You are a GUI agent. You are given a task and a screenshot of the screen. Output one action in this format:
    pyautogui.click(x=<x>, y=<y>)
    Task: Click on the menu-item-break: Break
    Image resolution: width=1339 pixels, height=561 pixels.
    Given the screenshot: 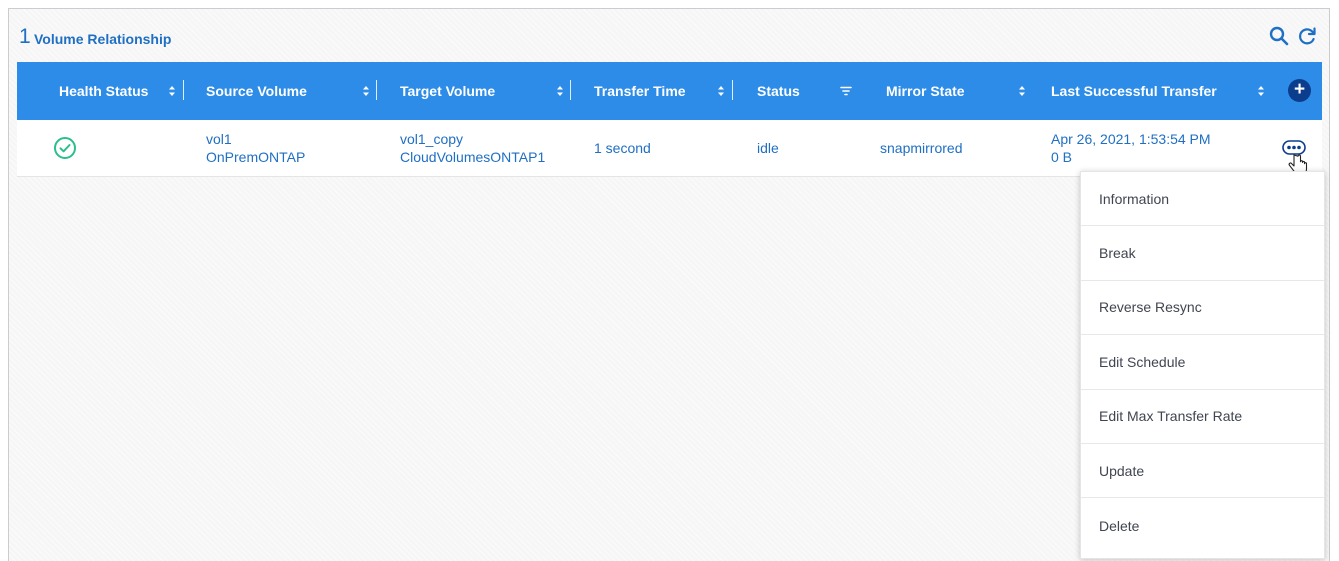 What is the action you would take?
    pyautogui.click(x=1202, y=253)
    